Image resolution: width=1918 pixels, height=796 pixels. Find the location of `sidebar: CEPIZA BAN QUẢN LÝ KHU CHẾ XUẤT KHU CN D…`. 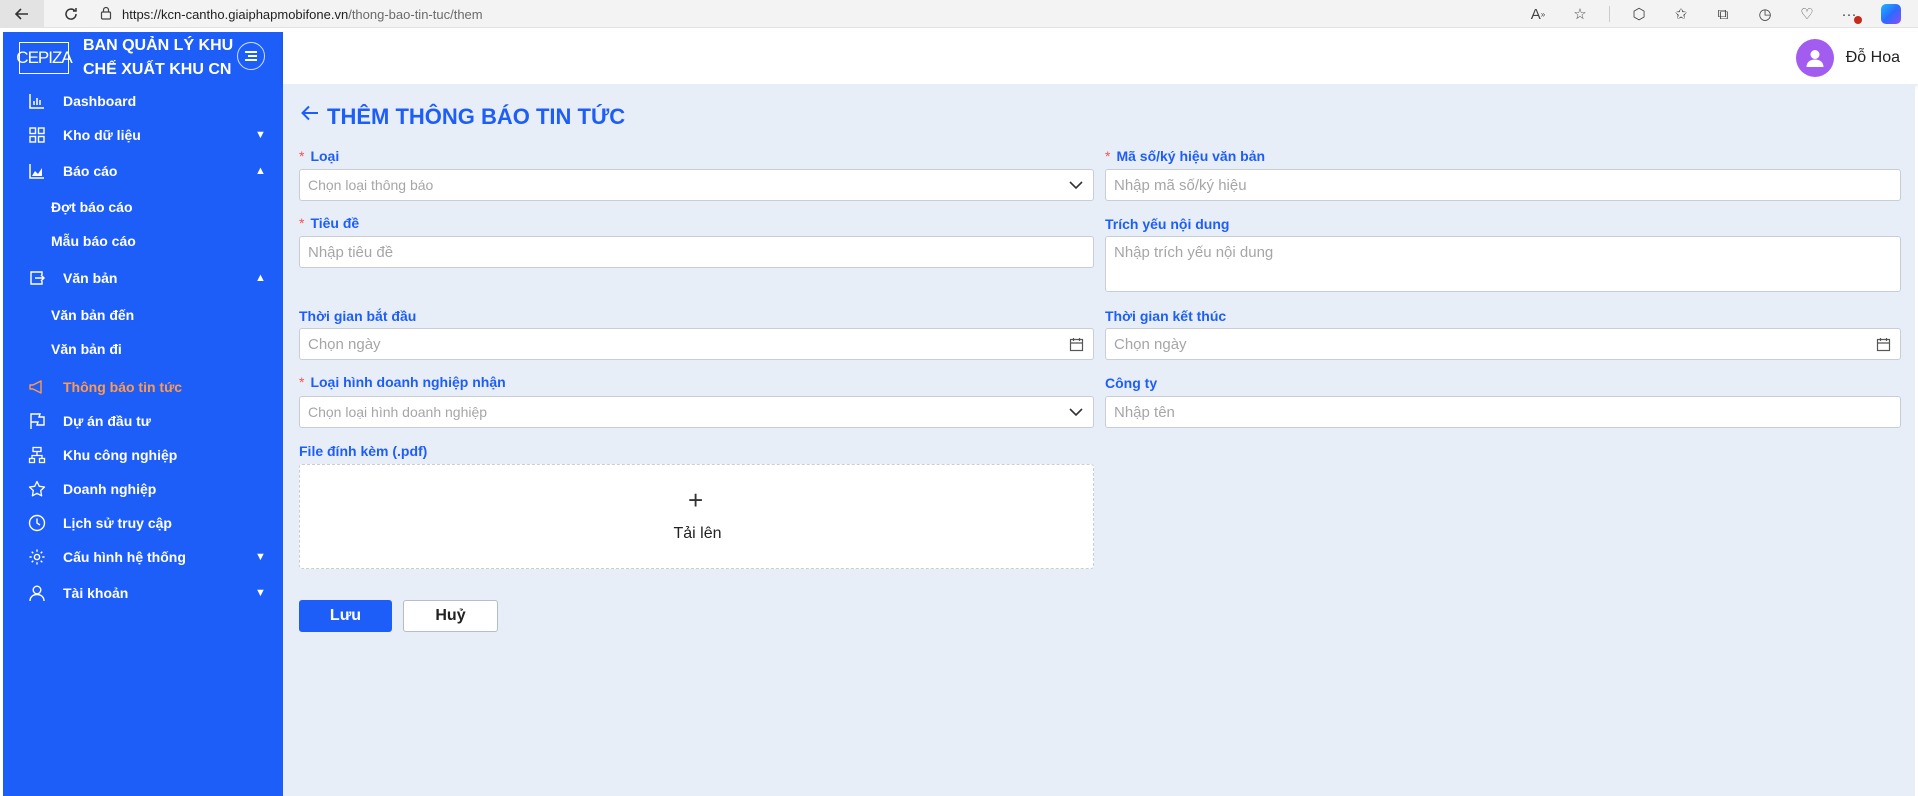

sidebar: CEPIZA BAN QUẢN LÝ KHU CHẾ XUẤT KHU CN D… is located at coordinates (143, 414).